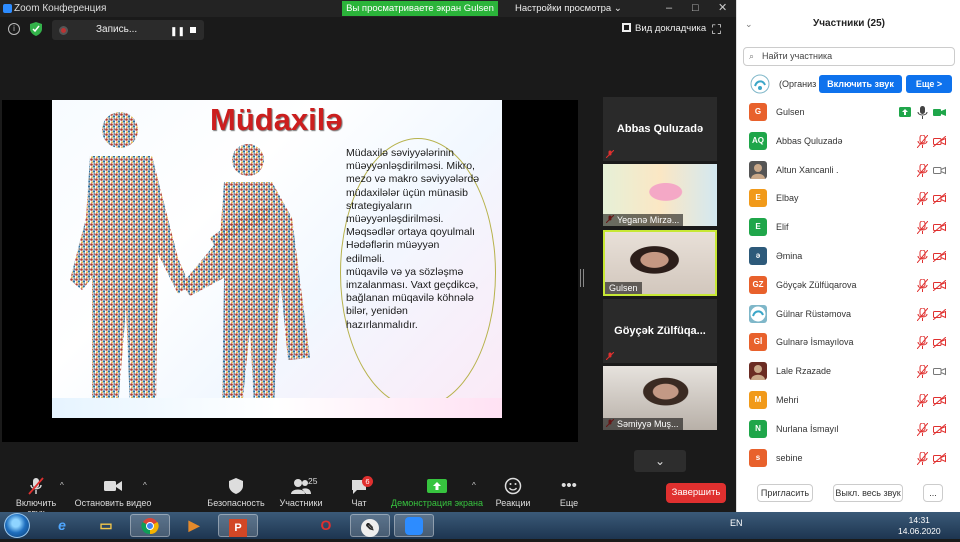 The height and width of the screenshot is (542, 960). Describe the element at coordinates (145, 485) in the screenshot. I see `video-options-caret-icon: ^` at that location.